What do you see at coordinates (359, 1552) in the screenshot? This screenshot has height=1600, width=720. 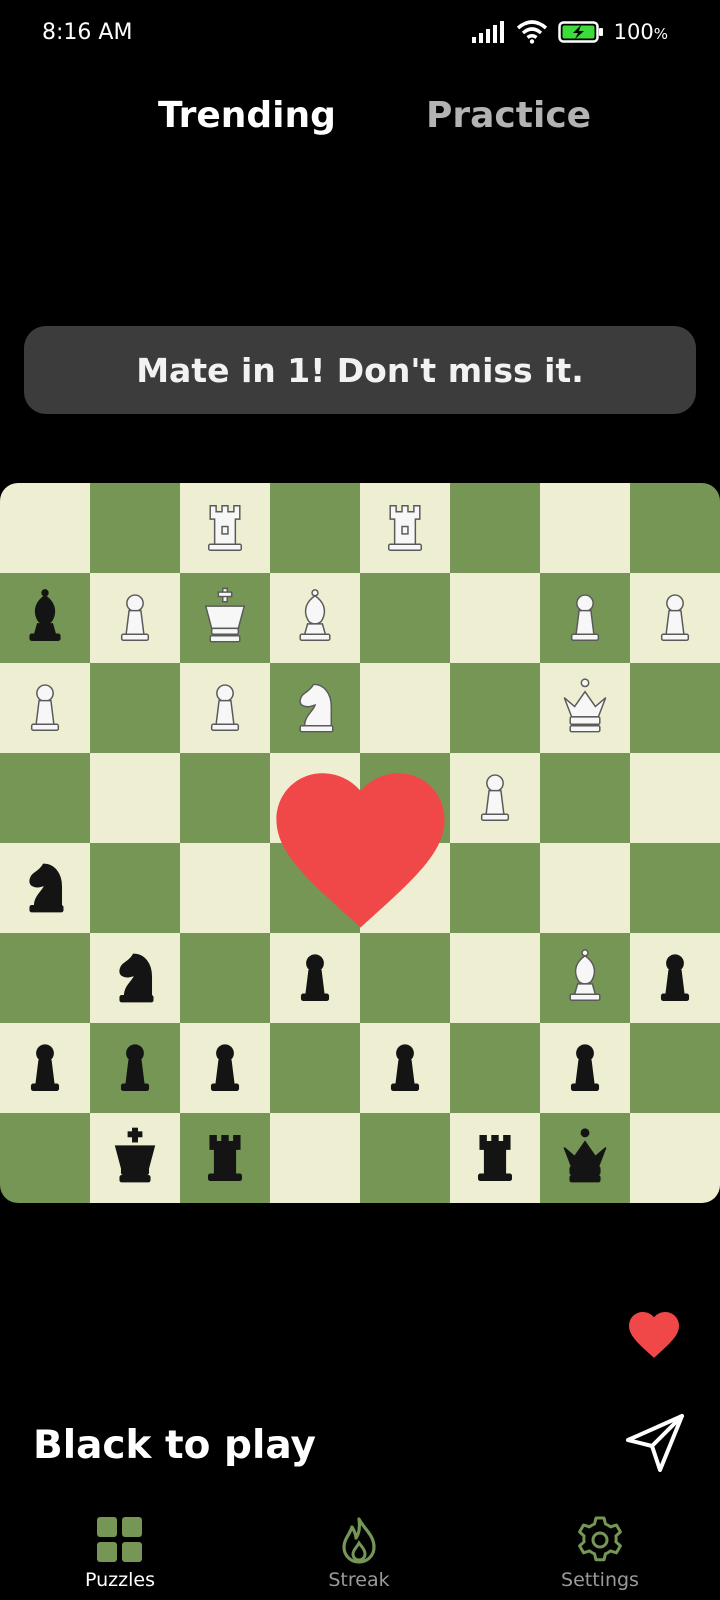 I see `nav-streak: Streak` at bounding box center [359, 1552].